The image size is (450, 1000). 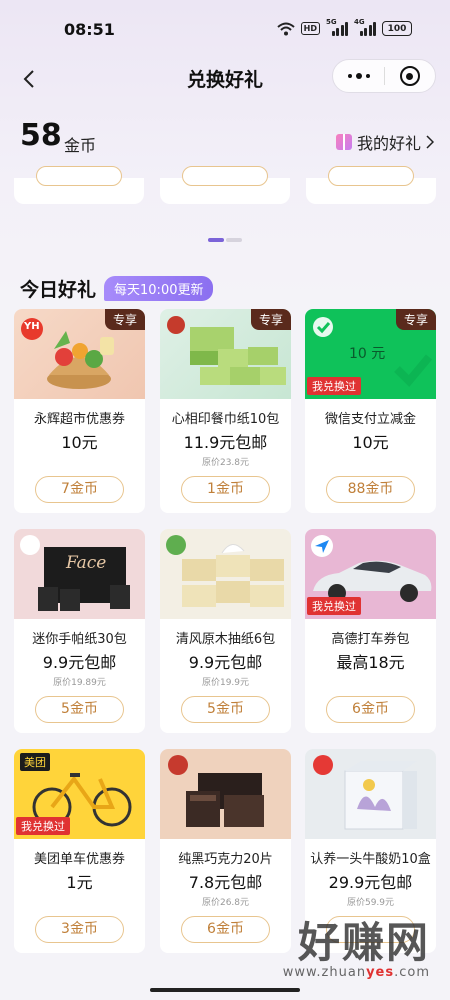 I want to click on product-price: 11.9元包邮, so click(x=225, y=442).